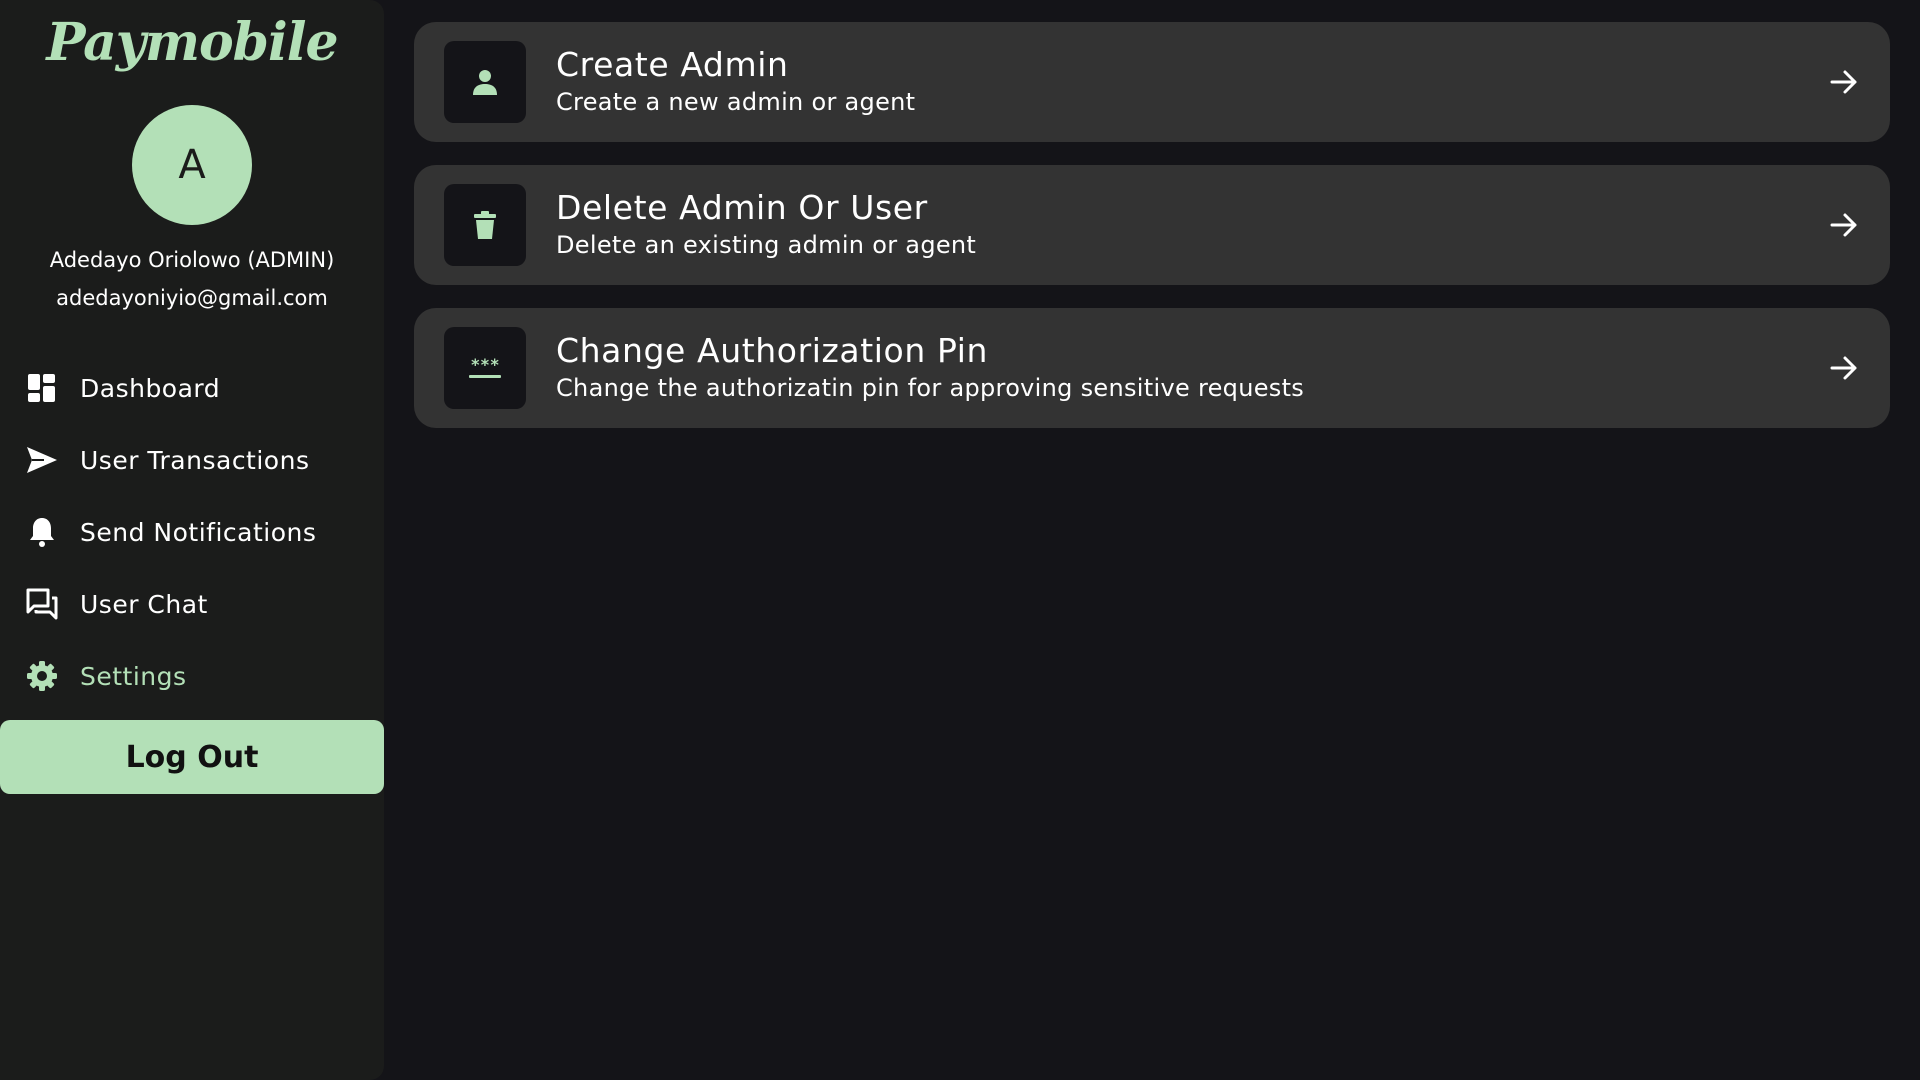 This screenshot has height=1080, width=1920. Describe the element at coordinates (195, 460) in the screenshot. I see `sidebar-item-label: User Transactions` at that location.